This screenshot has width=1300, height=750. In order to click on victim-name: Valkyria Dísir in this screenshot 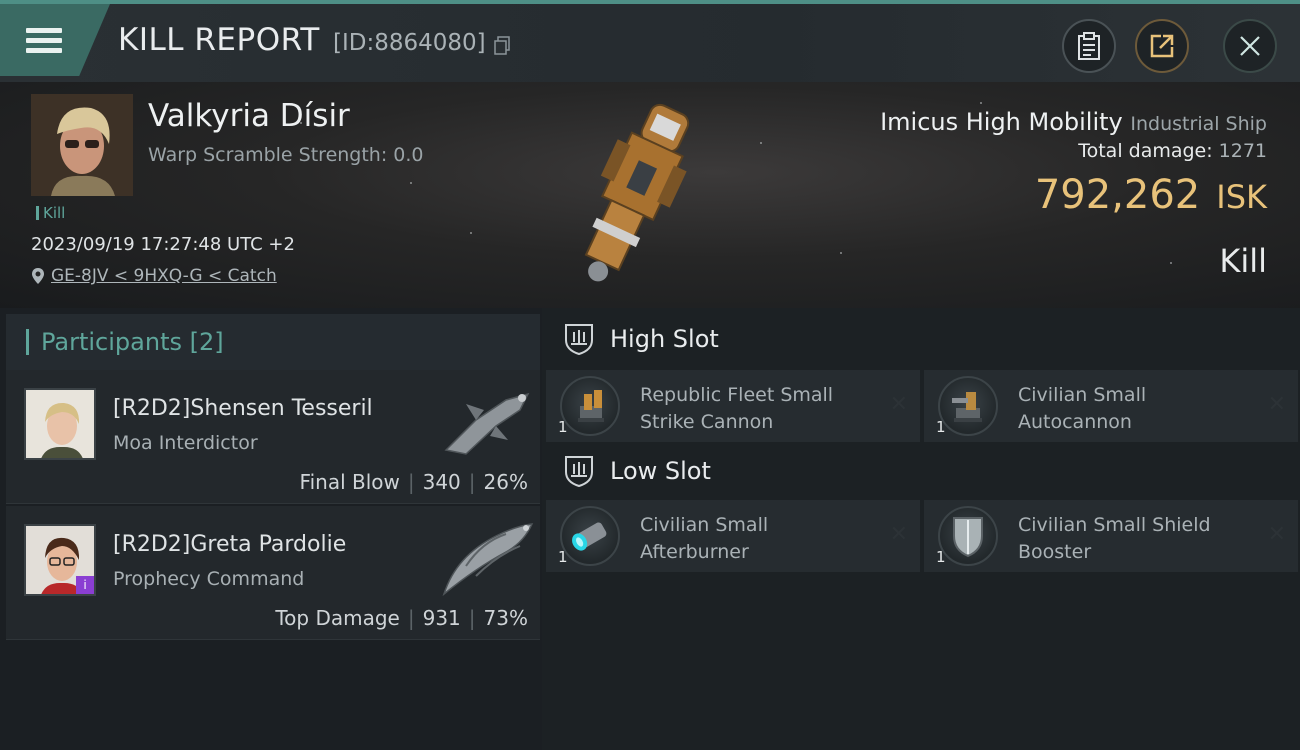, I will do `click(249, 116)`.